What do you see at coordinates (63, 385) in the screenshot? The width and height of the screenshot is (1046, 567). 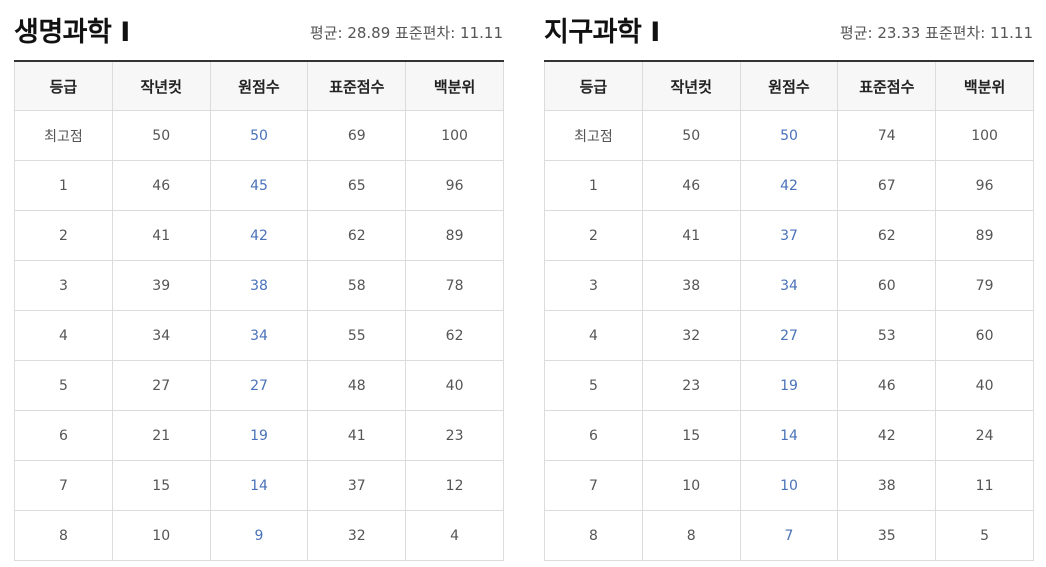 I see `grade-cell: 5` at bounding box center [63, 385].